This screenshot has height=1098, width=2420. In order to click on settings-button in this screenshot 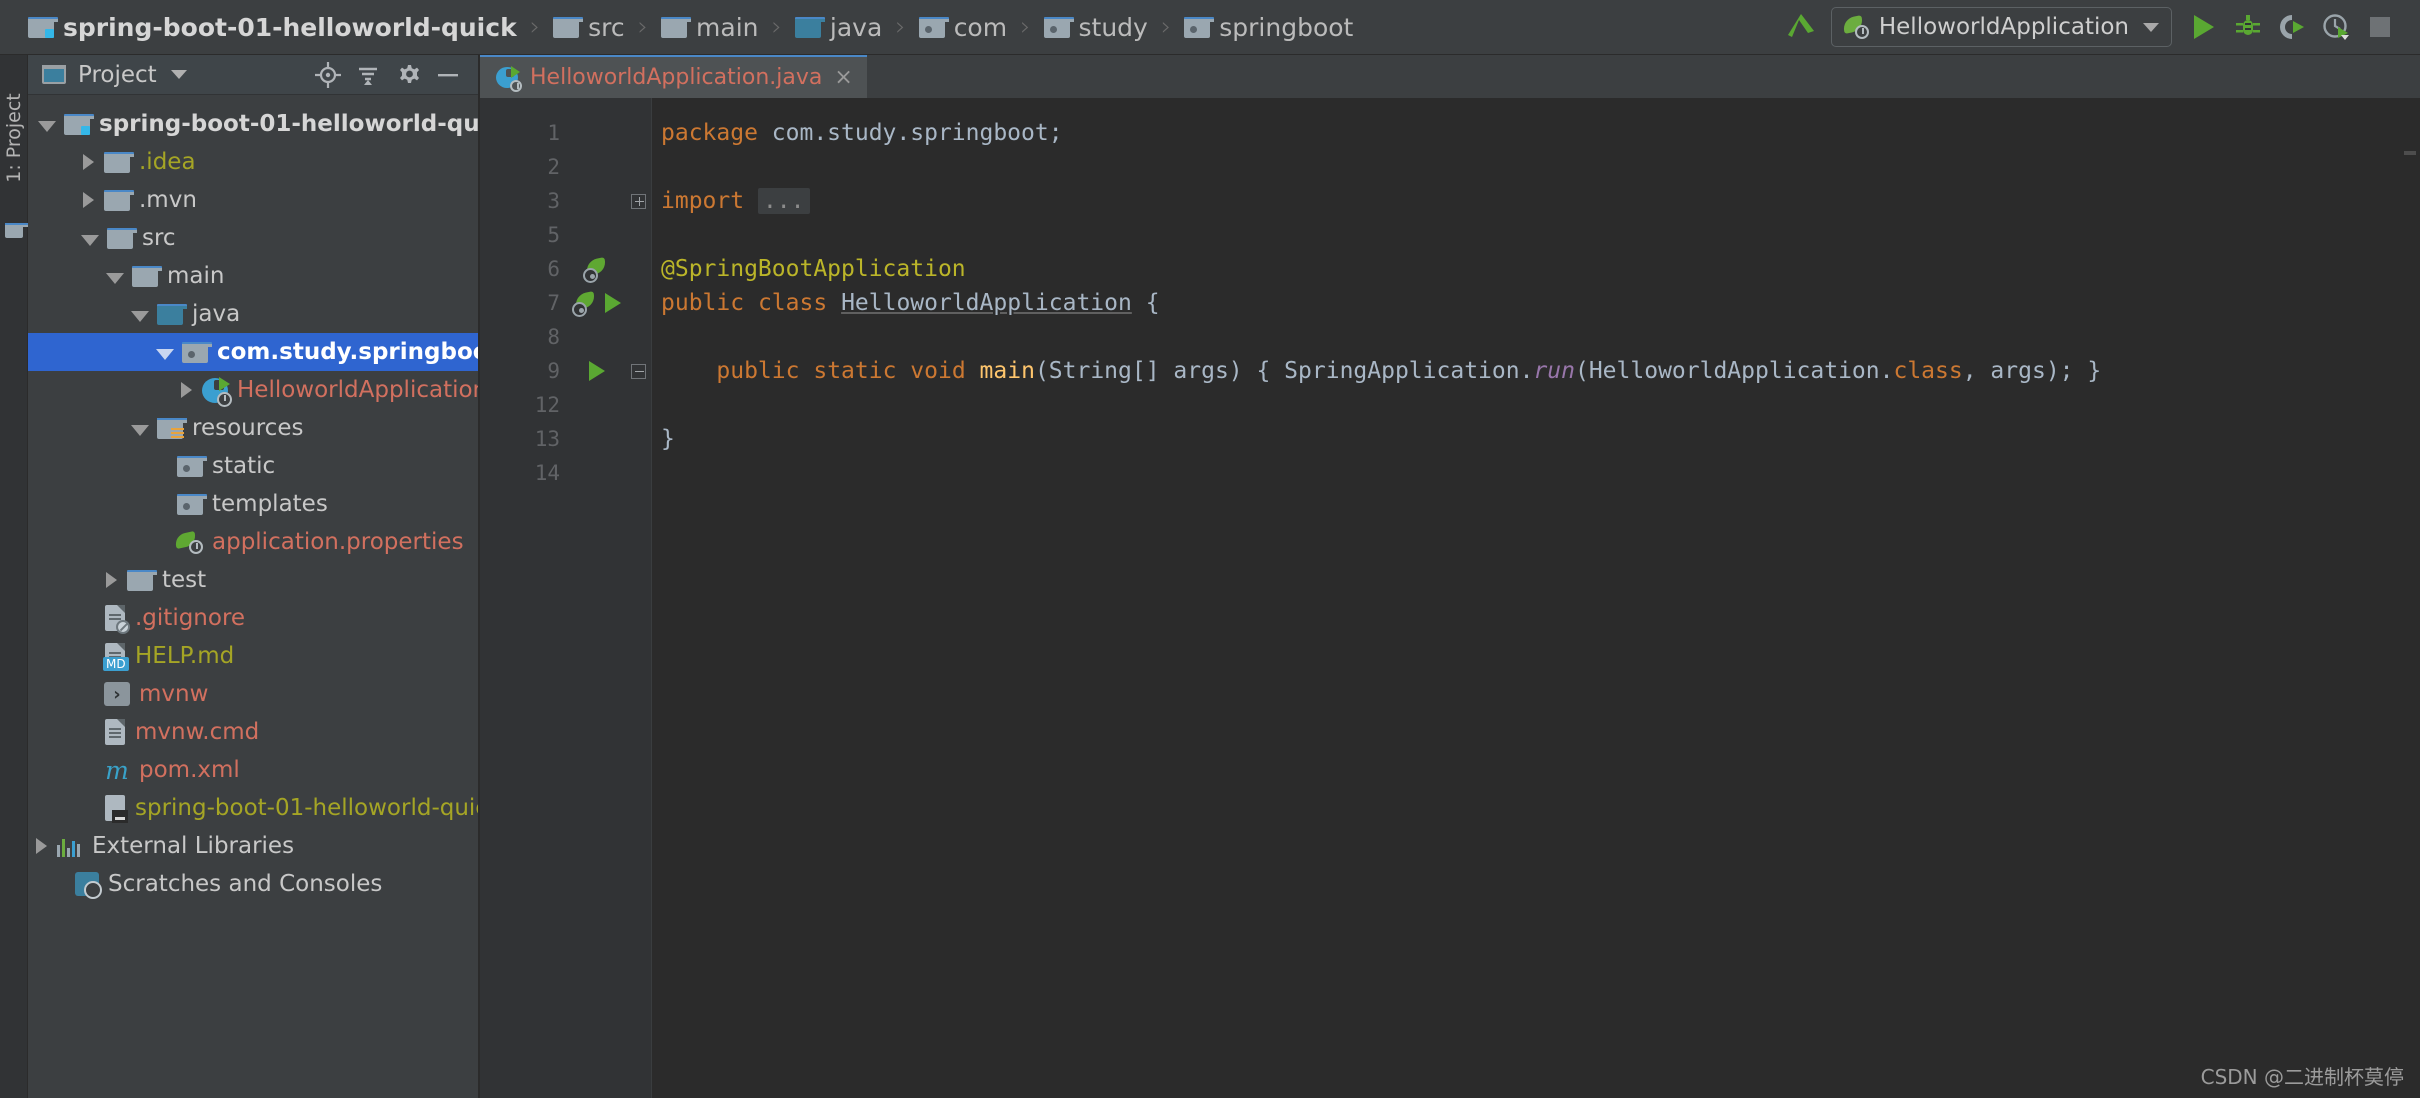, I will do `click(408, 75)`.